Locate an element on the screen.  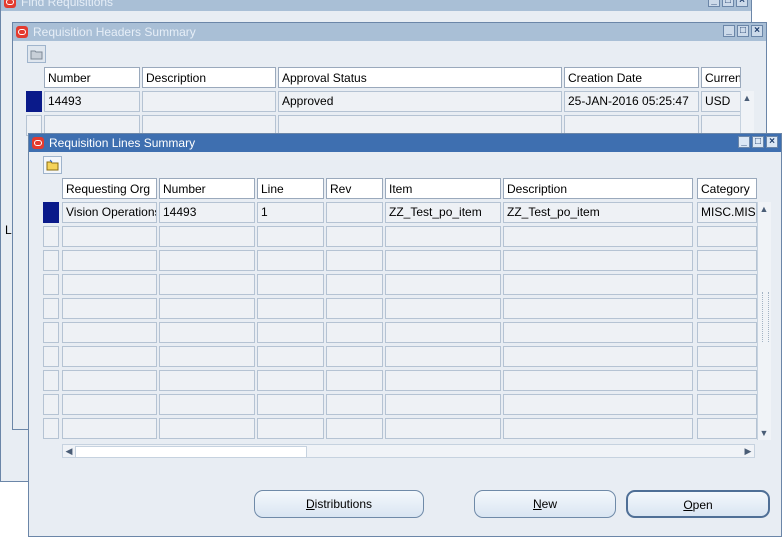
headers-cell-approval-status: Approved is located at coordinates (420, 101).